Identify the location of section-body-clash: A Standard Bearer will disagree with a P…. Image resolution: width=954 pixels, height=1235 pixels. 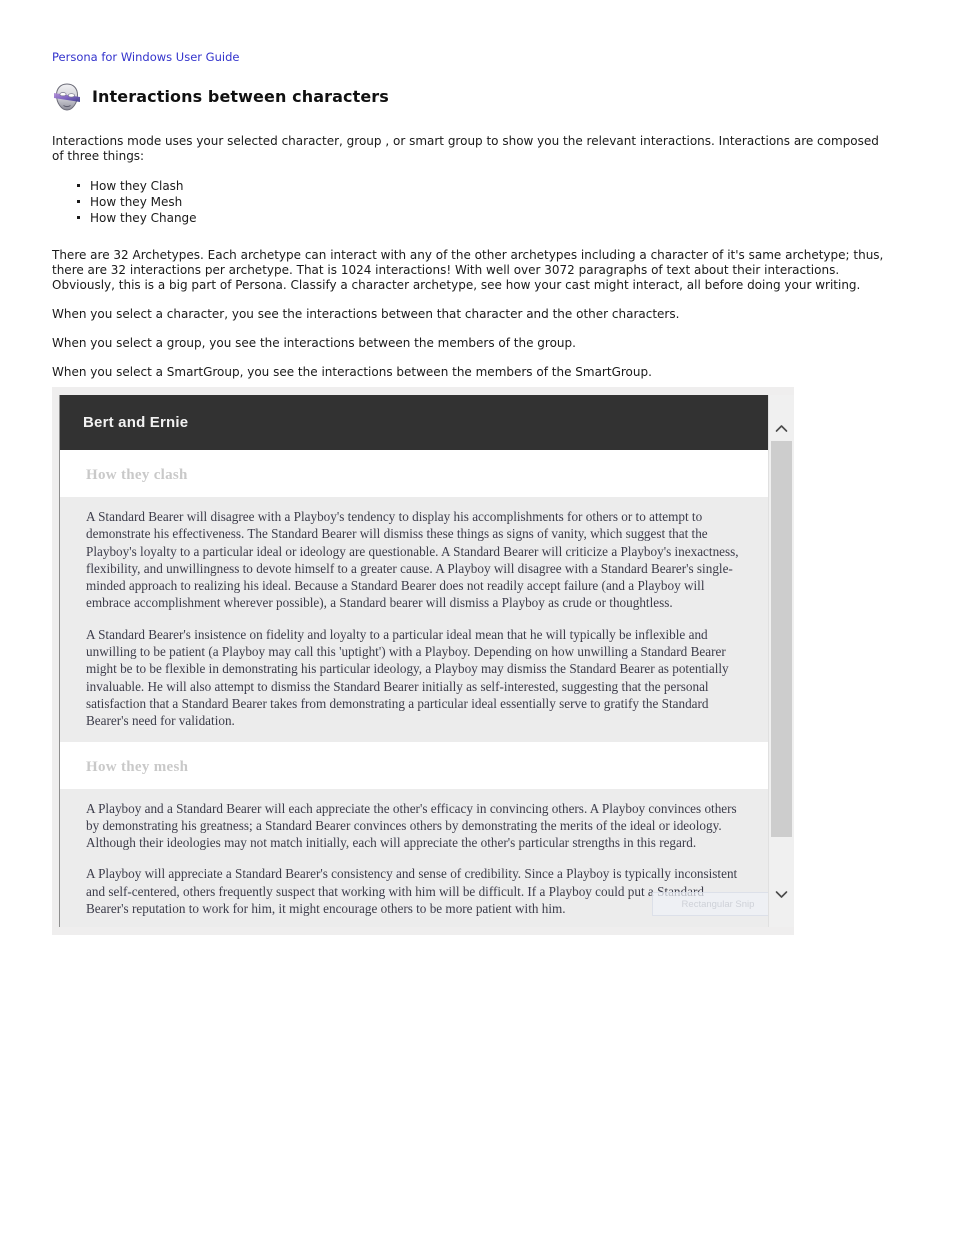
(414, 619).